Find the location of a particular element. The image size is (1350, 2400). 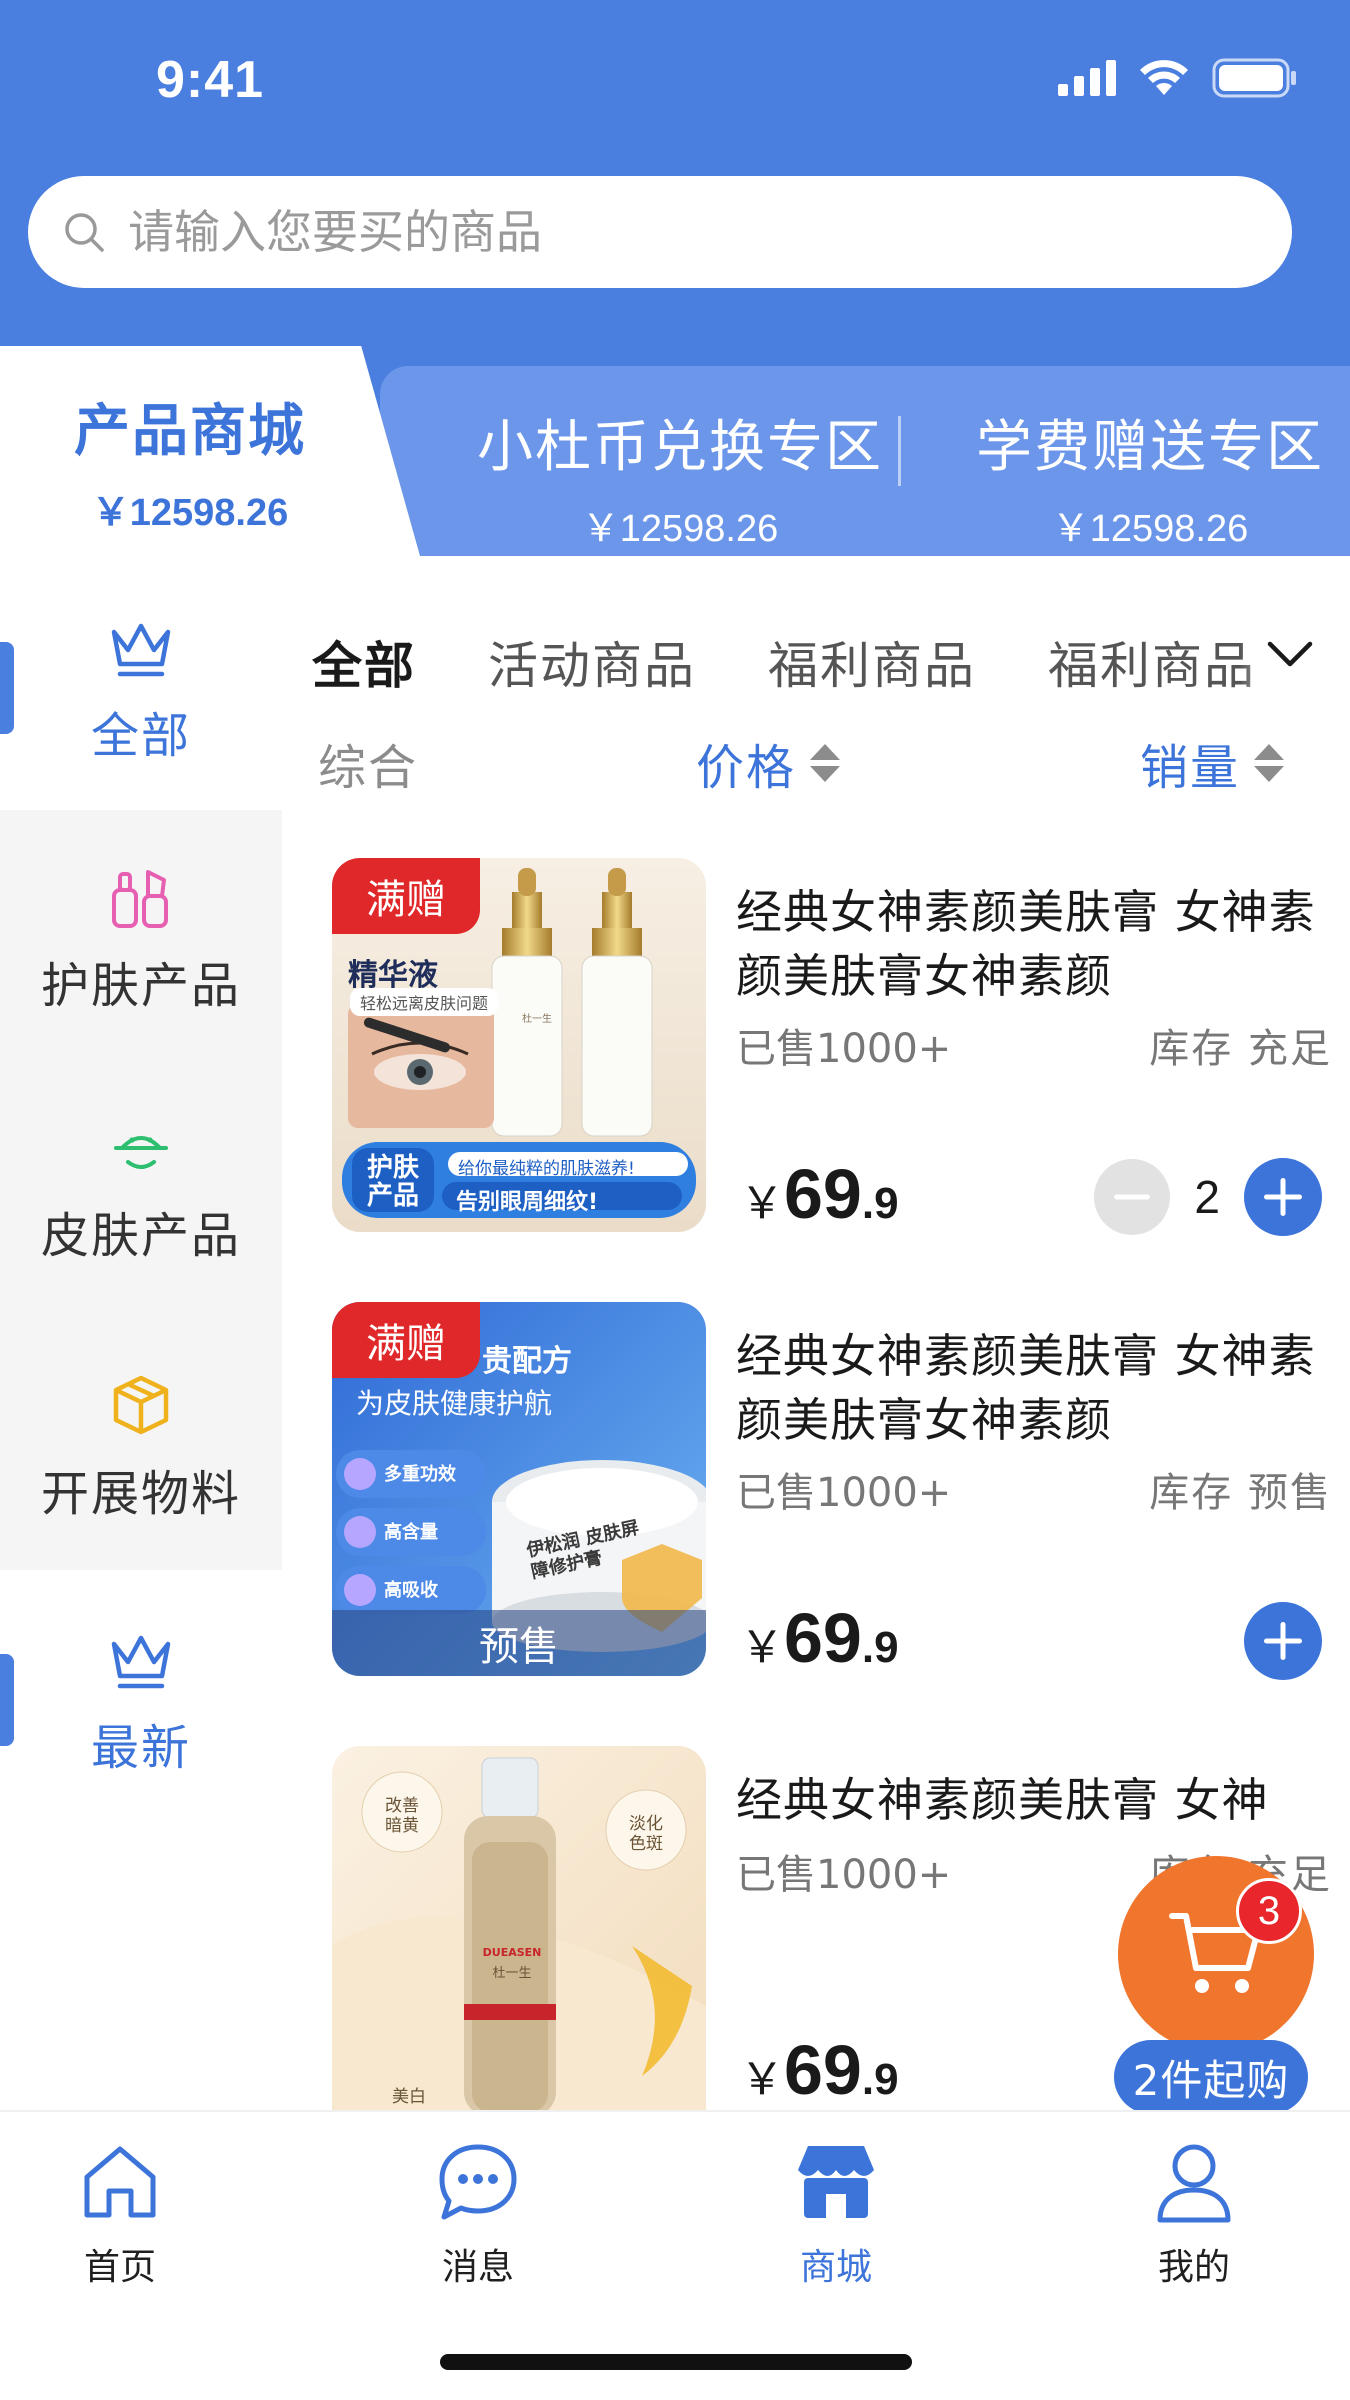

stock-status: 充足 is located at coordinates (1290, 1049).